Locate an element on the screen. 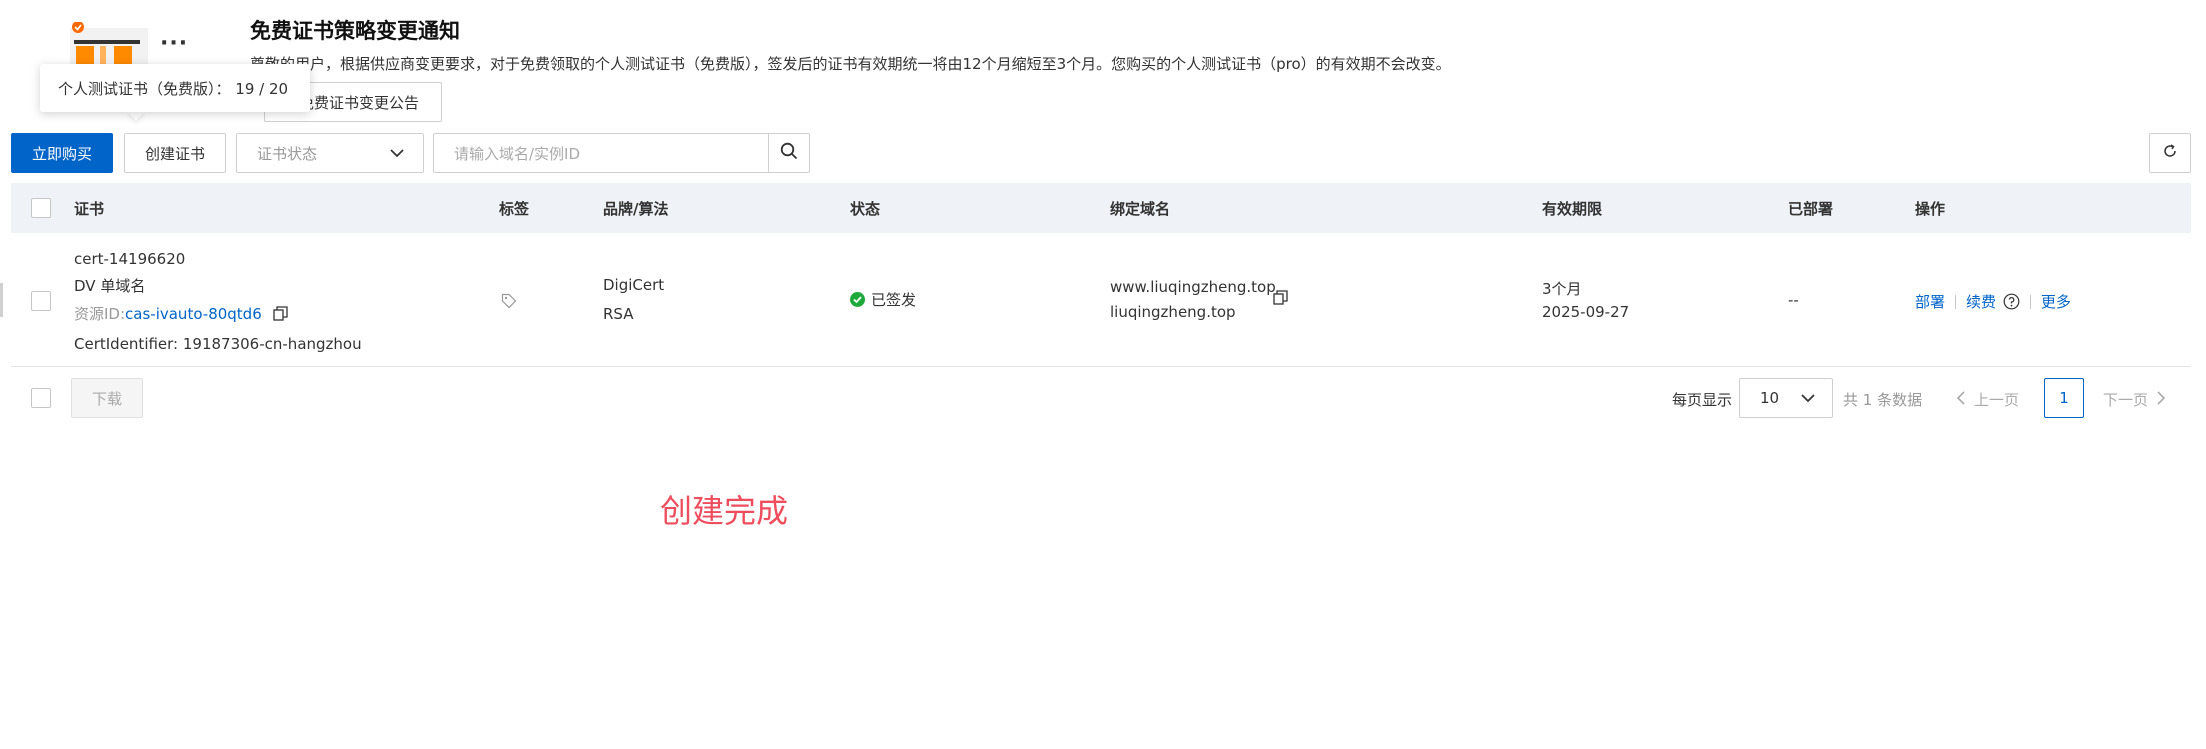  validity-period: 3个月 is located at coordinates (1562, 289).